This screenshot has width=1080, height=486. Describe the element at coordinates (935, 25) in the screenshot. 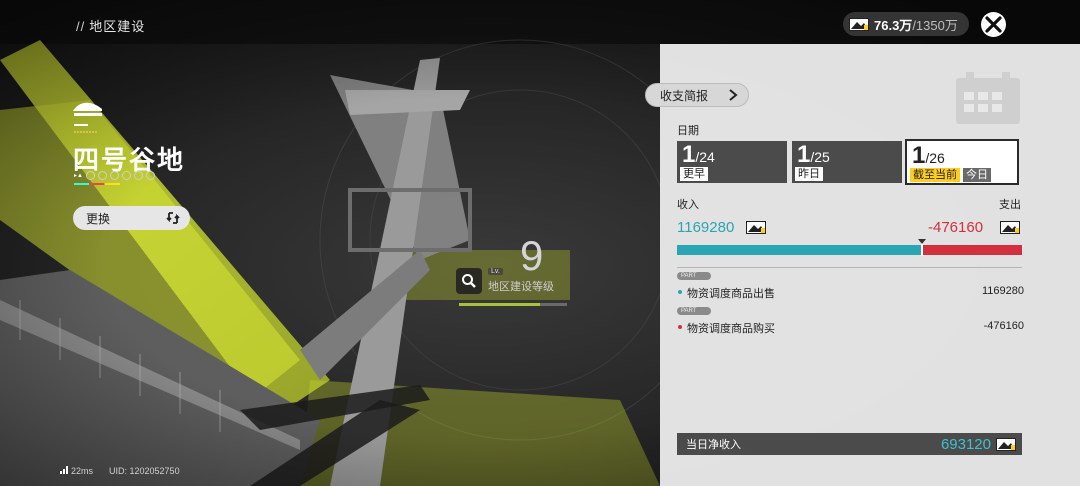

I see `currency-max: /1350万` at that location.